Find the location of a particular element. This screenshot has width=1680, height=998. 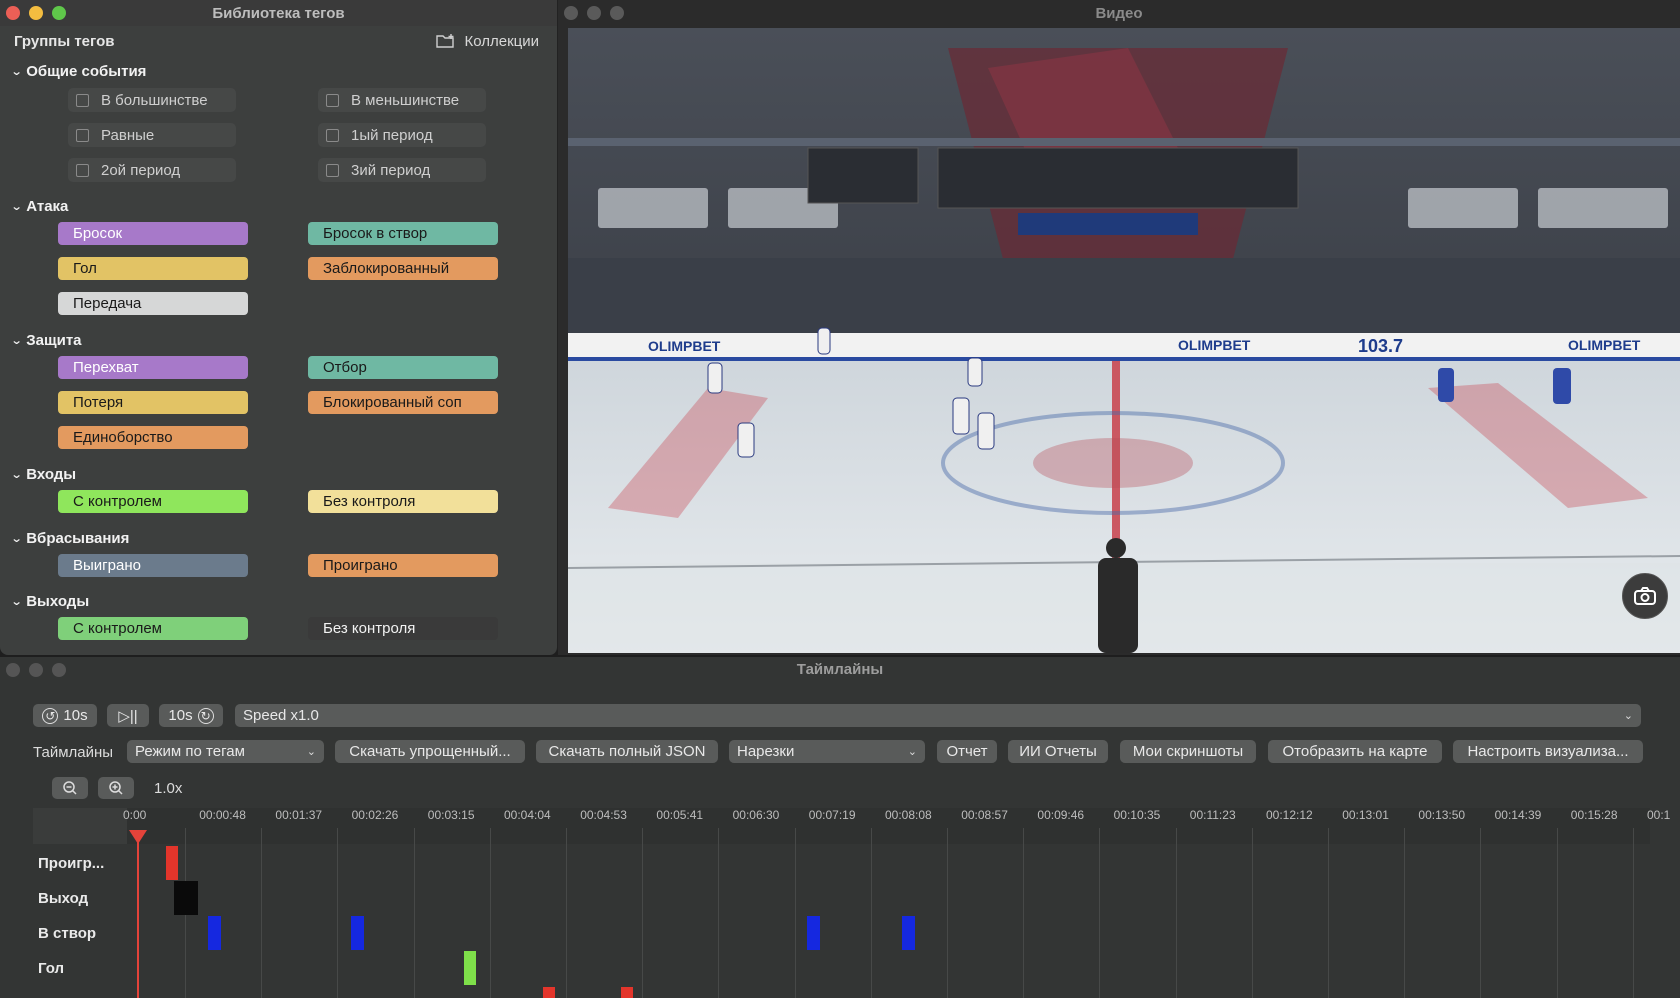

radio-ad: 103.7 is located at coordinates (1380, 346).